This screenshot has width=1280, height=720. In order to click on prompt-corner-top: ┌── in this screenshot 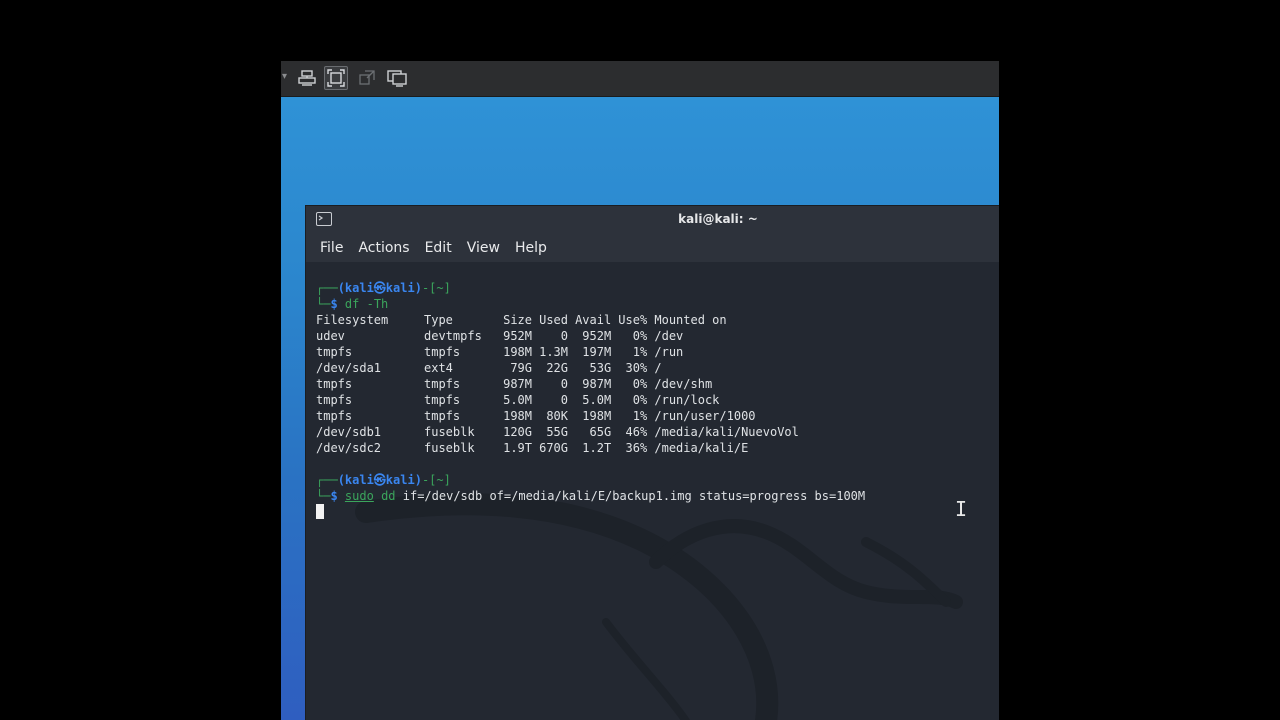, I will do `click(327, 480)`.